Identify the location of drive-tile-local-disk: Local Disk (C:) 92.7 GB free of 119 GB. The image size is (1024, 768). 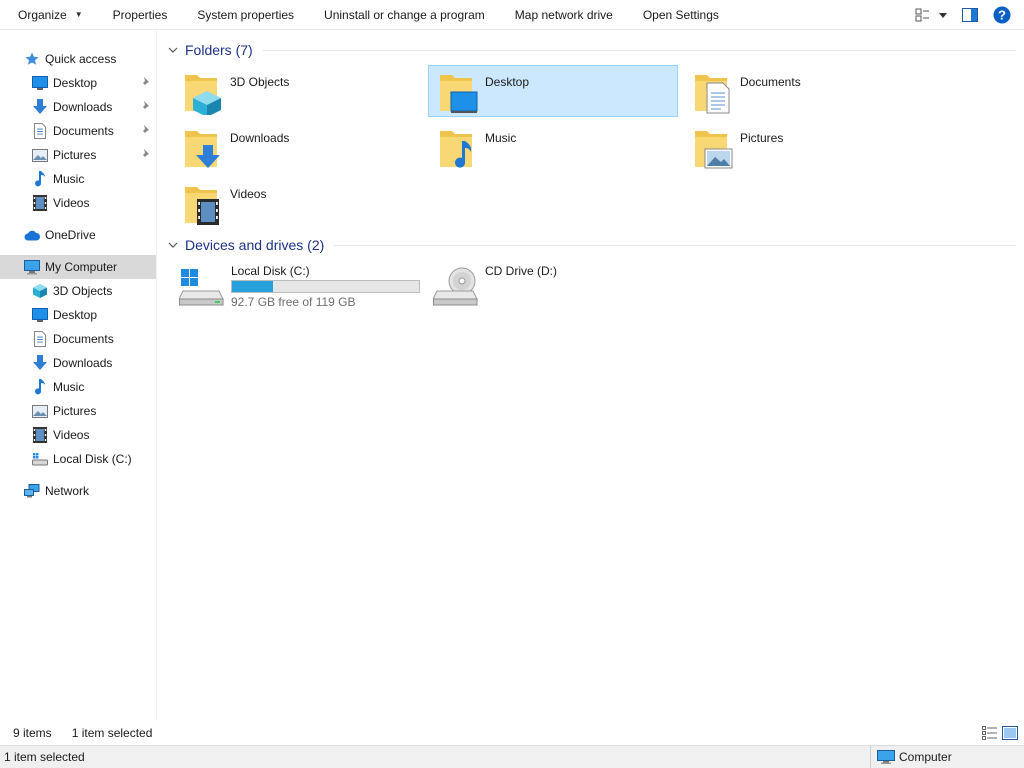
(290, 287).